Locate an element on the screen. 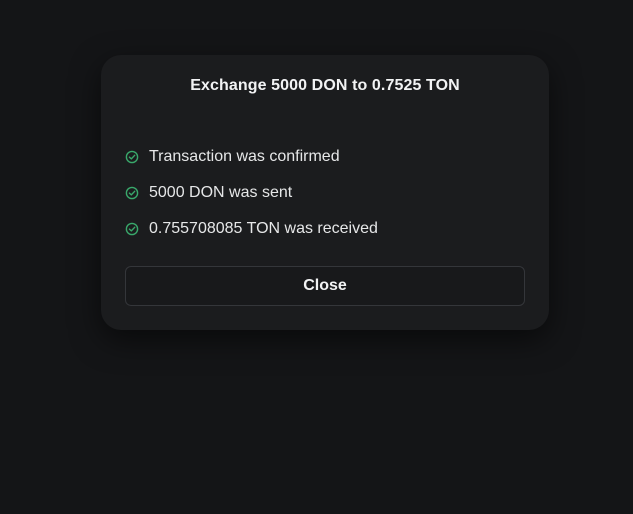 This screenshot has width=633, height=514. status-text: 5000 DON was sent is located at coordinates (221, 192).